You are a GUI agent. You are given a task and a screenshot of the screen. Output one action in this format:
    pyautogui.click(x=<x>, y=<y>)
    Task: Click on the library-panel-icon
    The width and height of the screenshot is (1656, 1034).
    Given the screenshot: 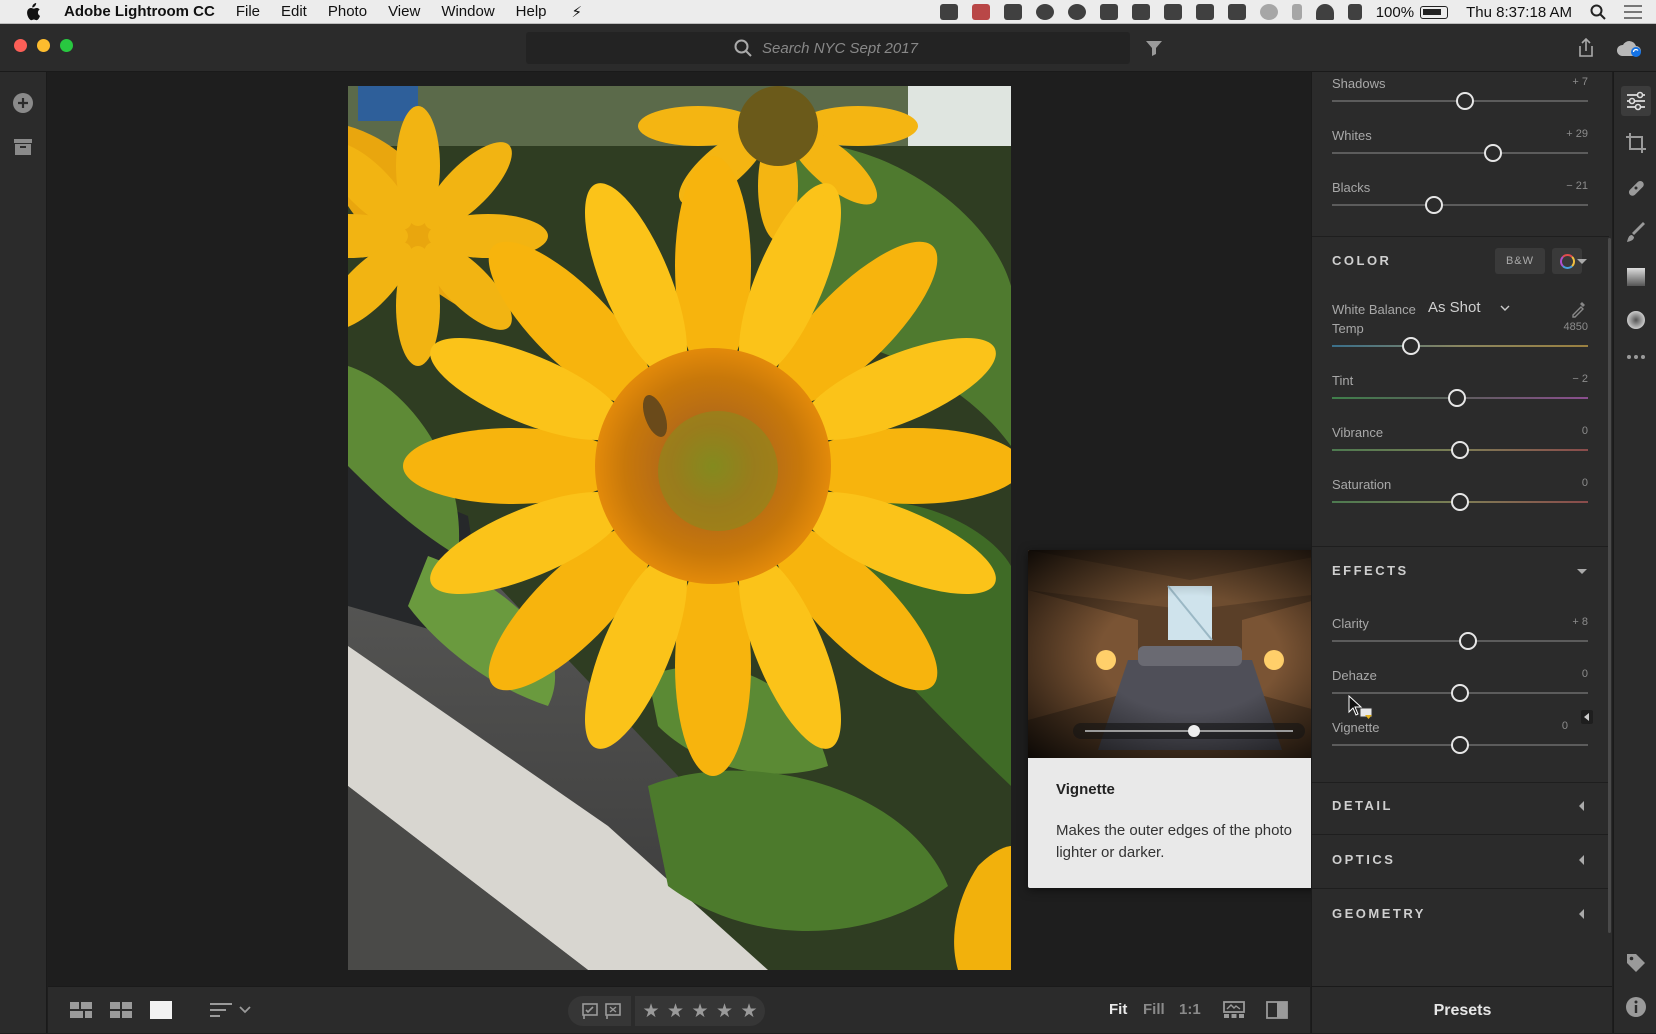 What is the action you would take?
    pyautogui.click(x=23, y=147)
    